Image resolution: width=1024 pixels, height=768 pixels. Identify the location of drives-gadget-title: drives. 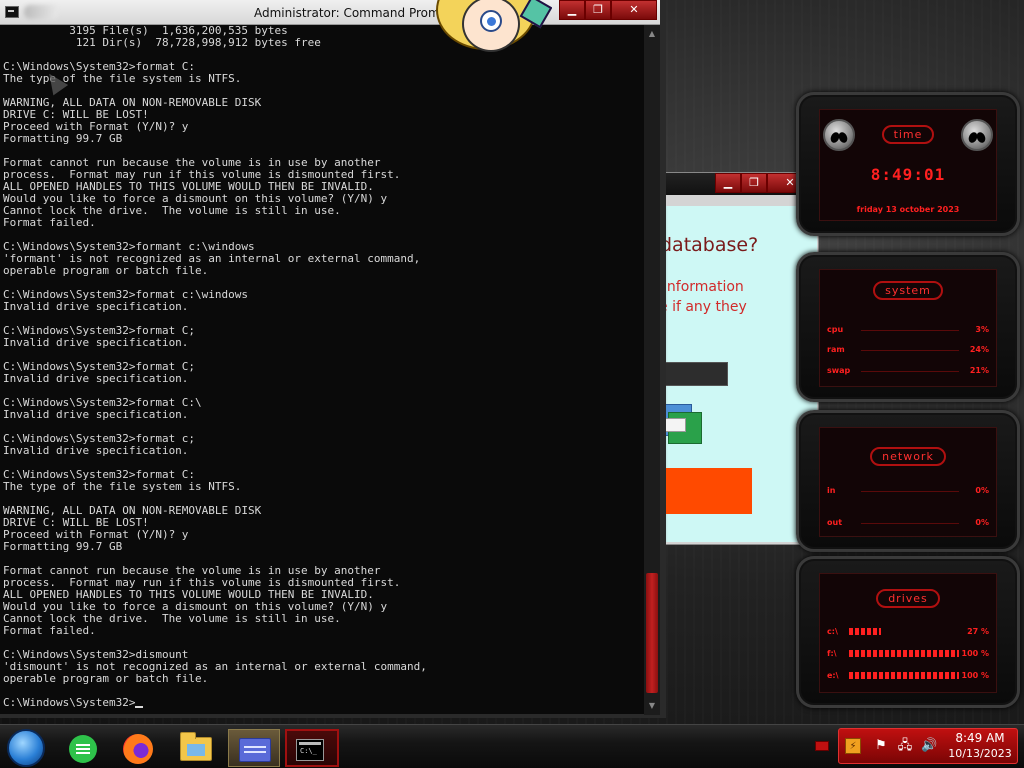
(908, 598).